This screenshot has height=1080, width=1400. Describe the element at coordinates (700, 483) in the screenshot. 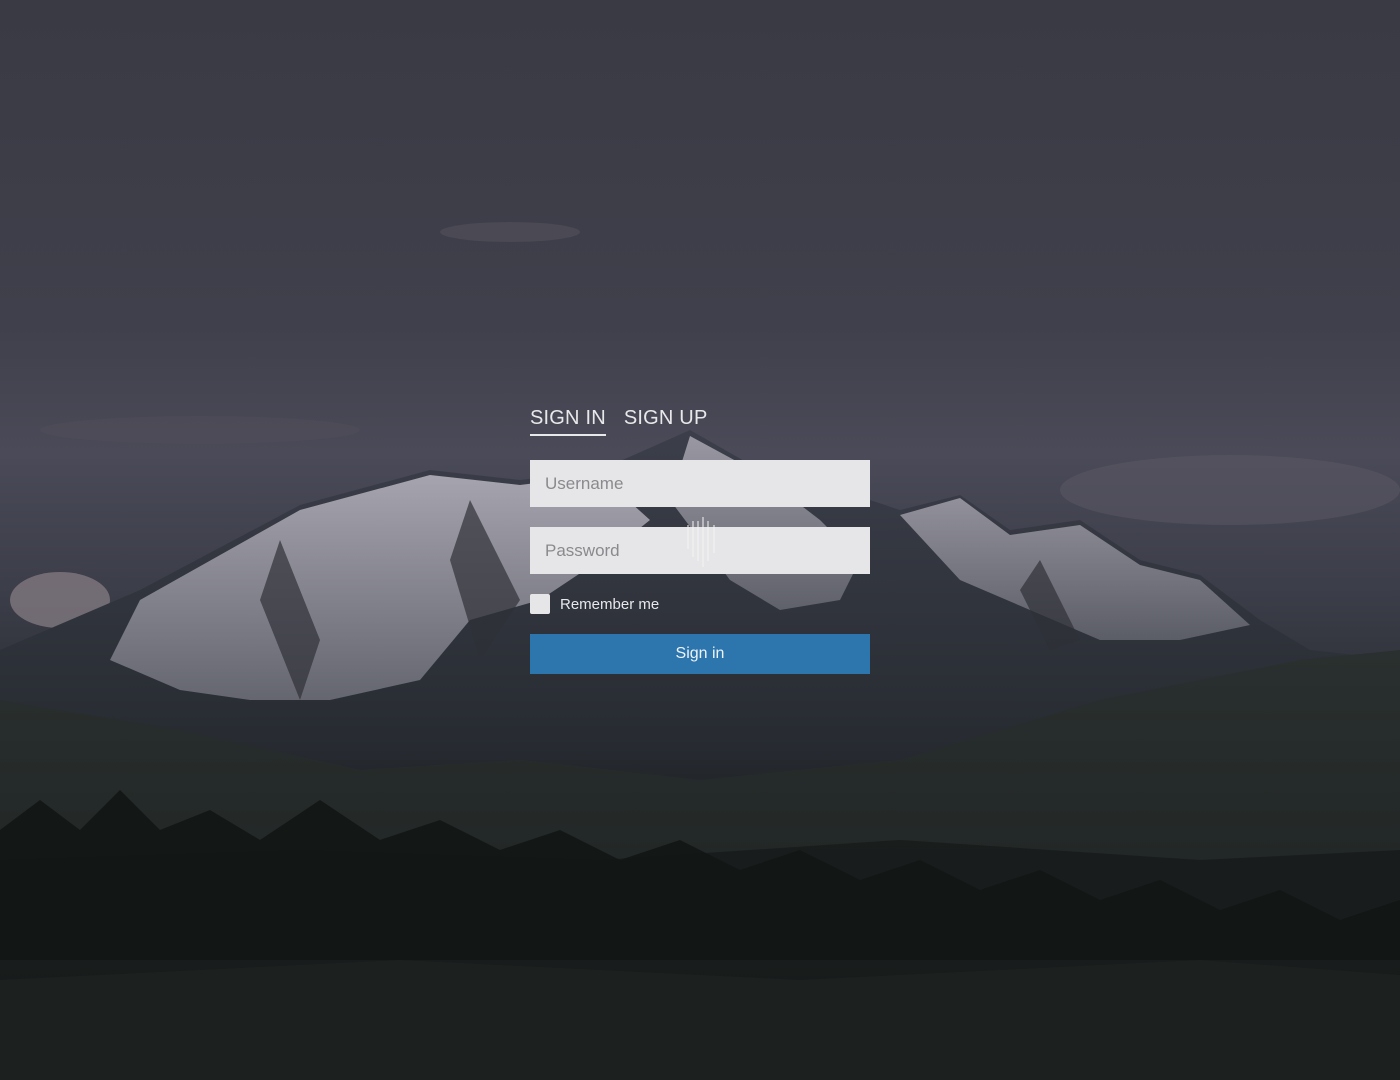

I see `username-input` at that location.